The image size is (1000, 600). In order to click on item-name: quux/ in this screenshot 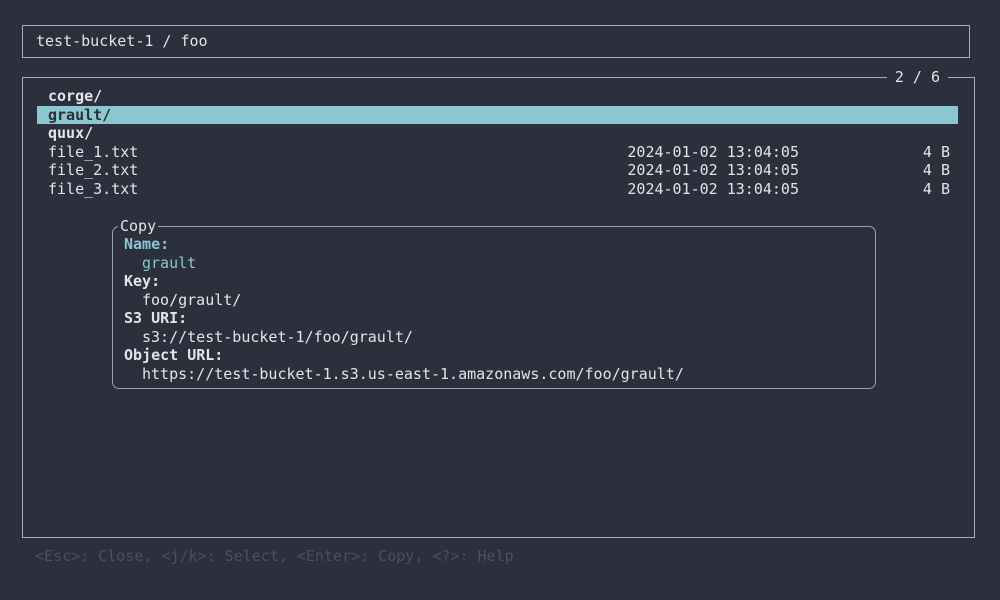, I will do `click(71, 133)`.